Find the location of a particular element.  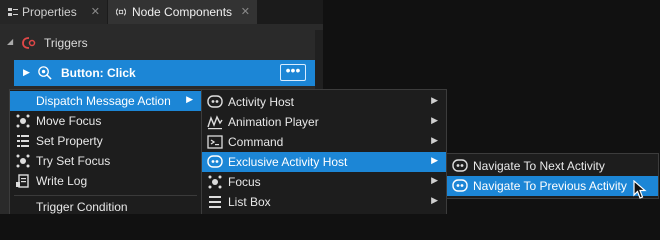

menu-item-focus: Focus ▶ is located at coordinates (324, 182).